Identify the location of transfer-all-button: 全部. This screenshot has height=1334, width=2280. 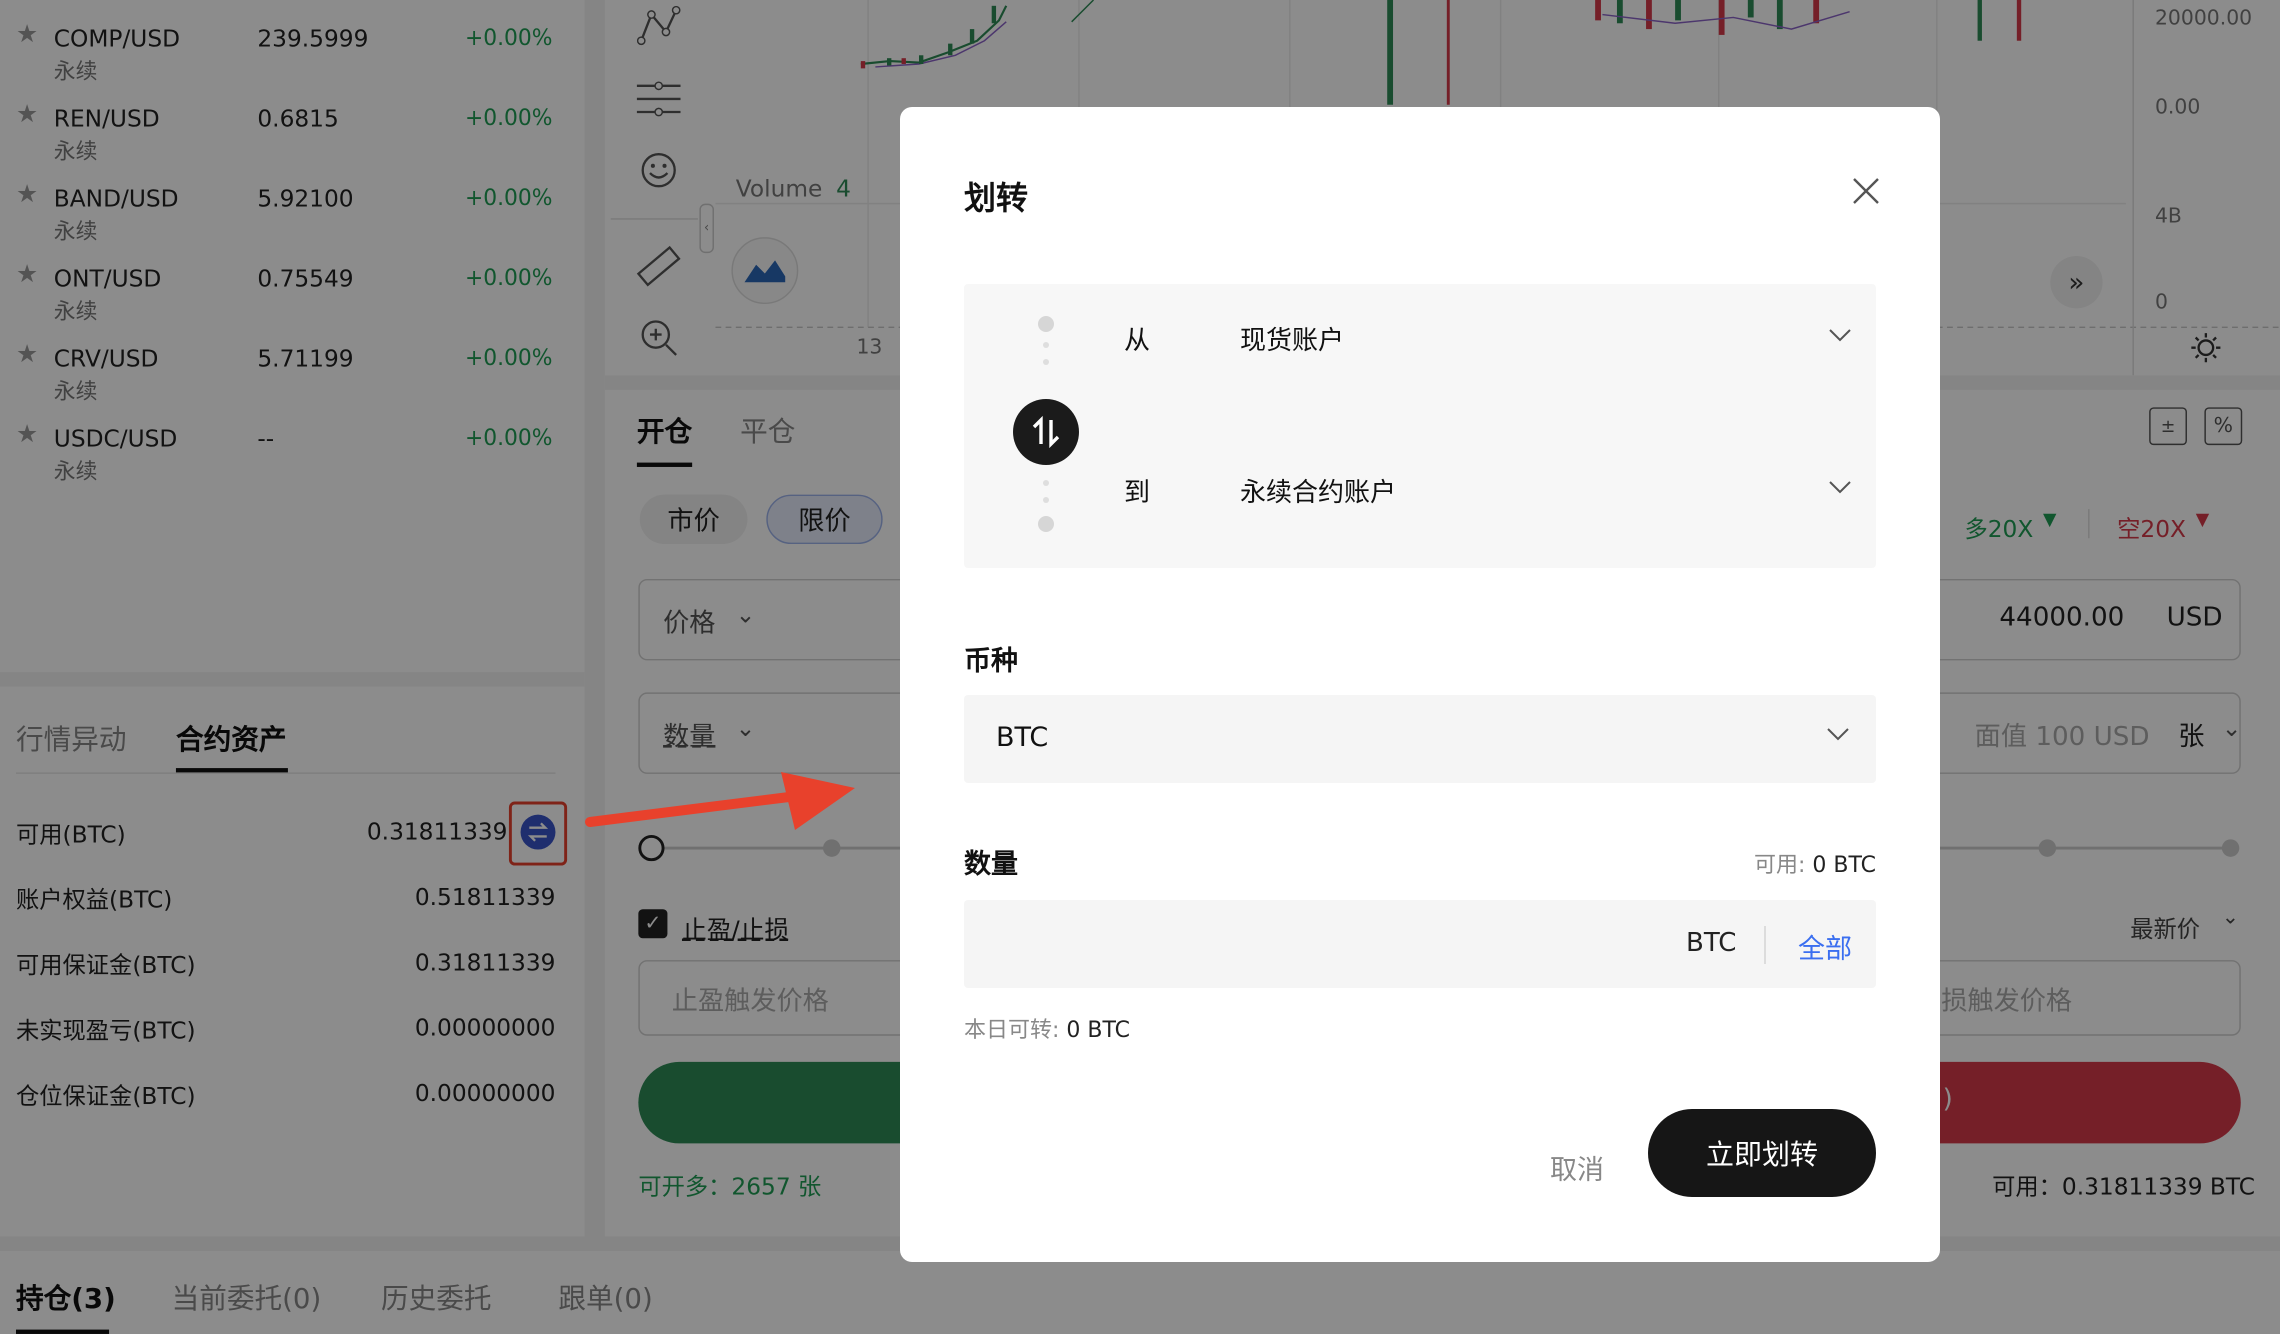
(1825, 946).